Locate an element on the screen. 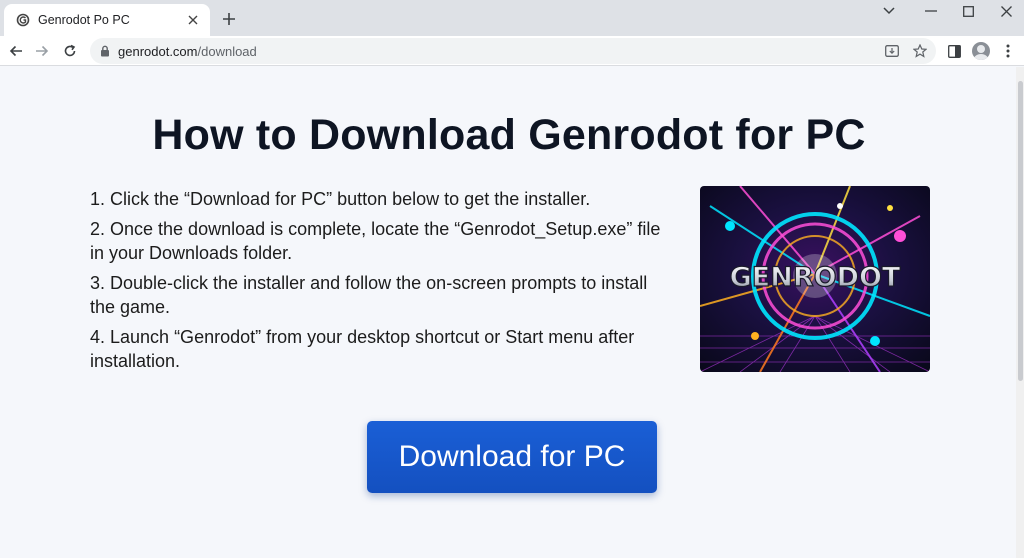 The height and width of the screenshot is (558, 1024). tab-close-icon is located at coordinates (193, 20).